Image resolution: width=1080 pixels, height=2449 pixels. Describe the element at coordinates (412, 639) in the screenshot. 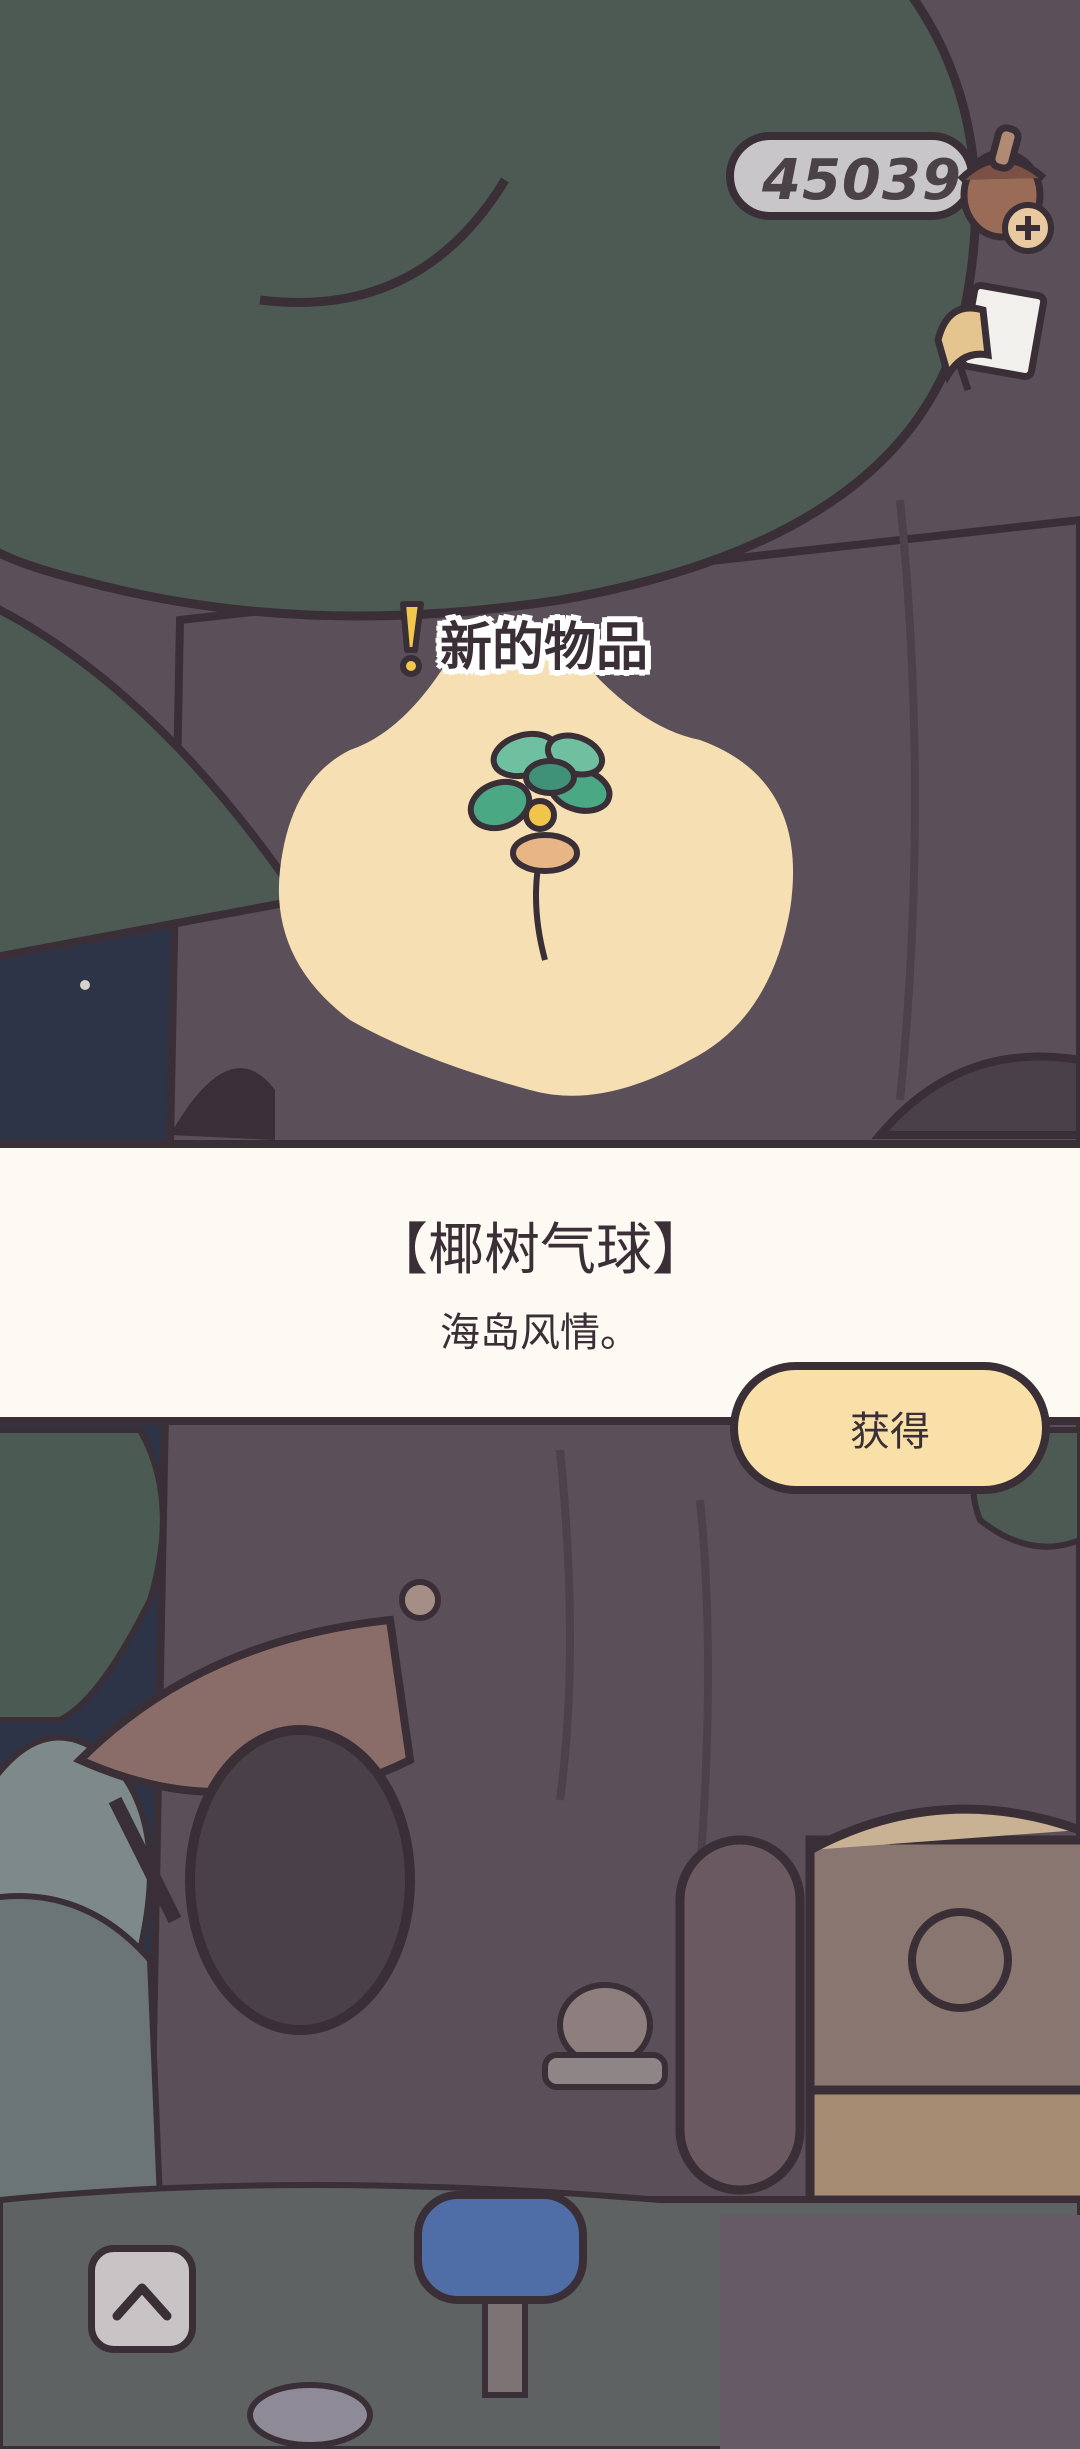

I see `exclamation-icon` at that location.